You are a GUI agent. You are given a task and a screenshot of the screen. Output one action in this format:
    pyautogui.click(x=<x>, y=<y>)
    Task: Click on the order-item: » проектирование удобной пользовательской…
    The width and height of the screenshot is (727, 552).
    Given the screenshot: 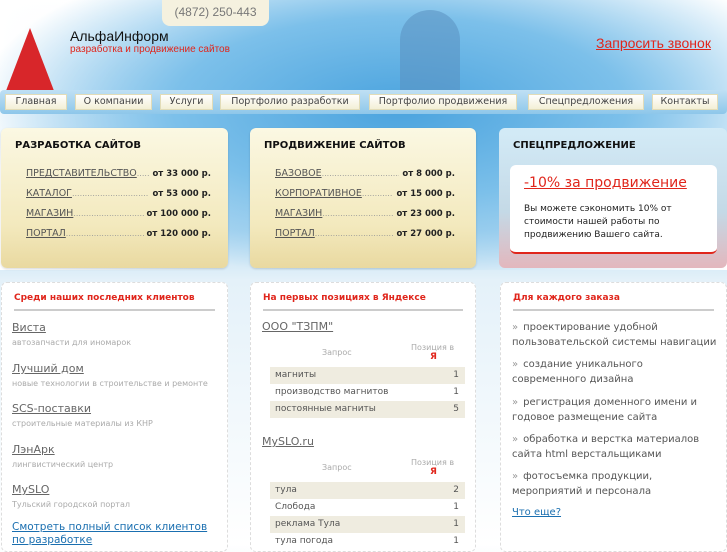 What is the action you would take?
    pyautogui.click(x=614, y=335)
    